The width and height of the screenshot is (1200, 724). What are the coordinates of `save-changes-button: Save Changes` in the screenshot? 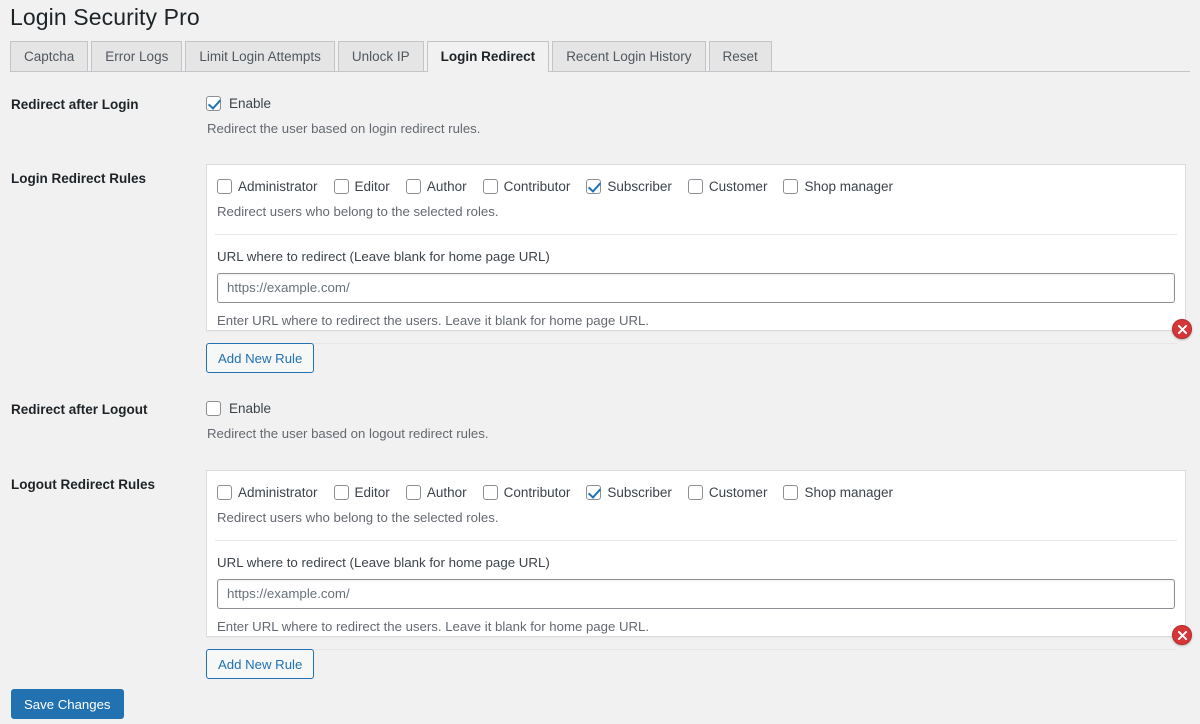 It's located at (67, 704).